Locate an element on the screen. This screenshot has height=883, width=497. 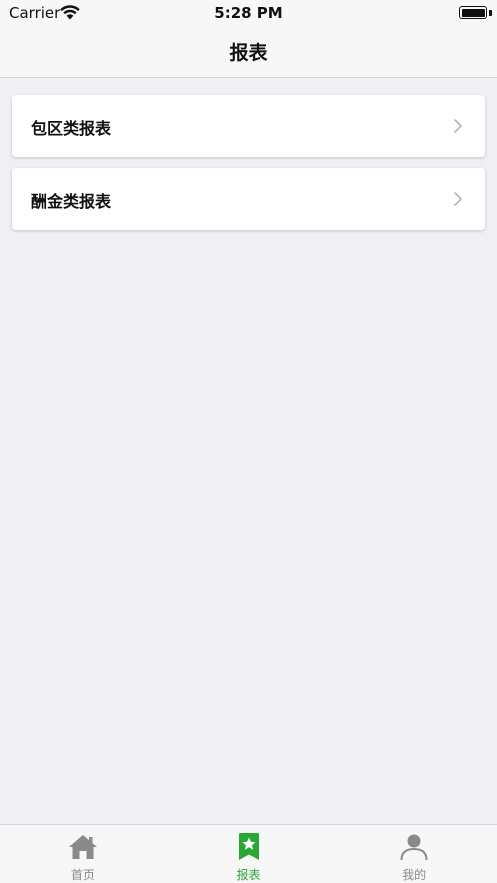
tab-label: 我的 is located at coordinates (414, 875).